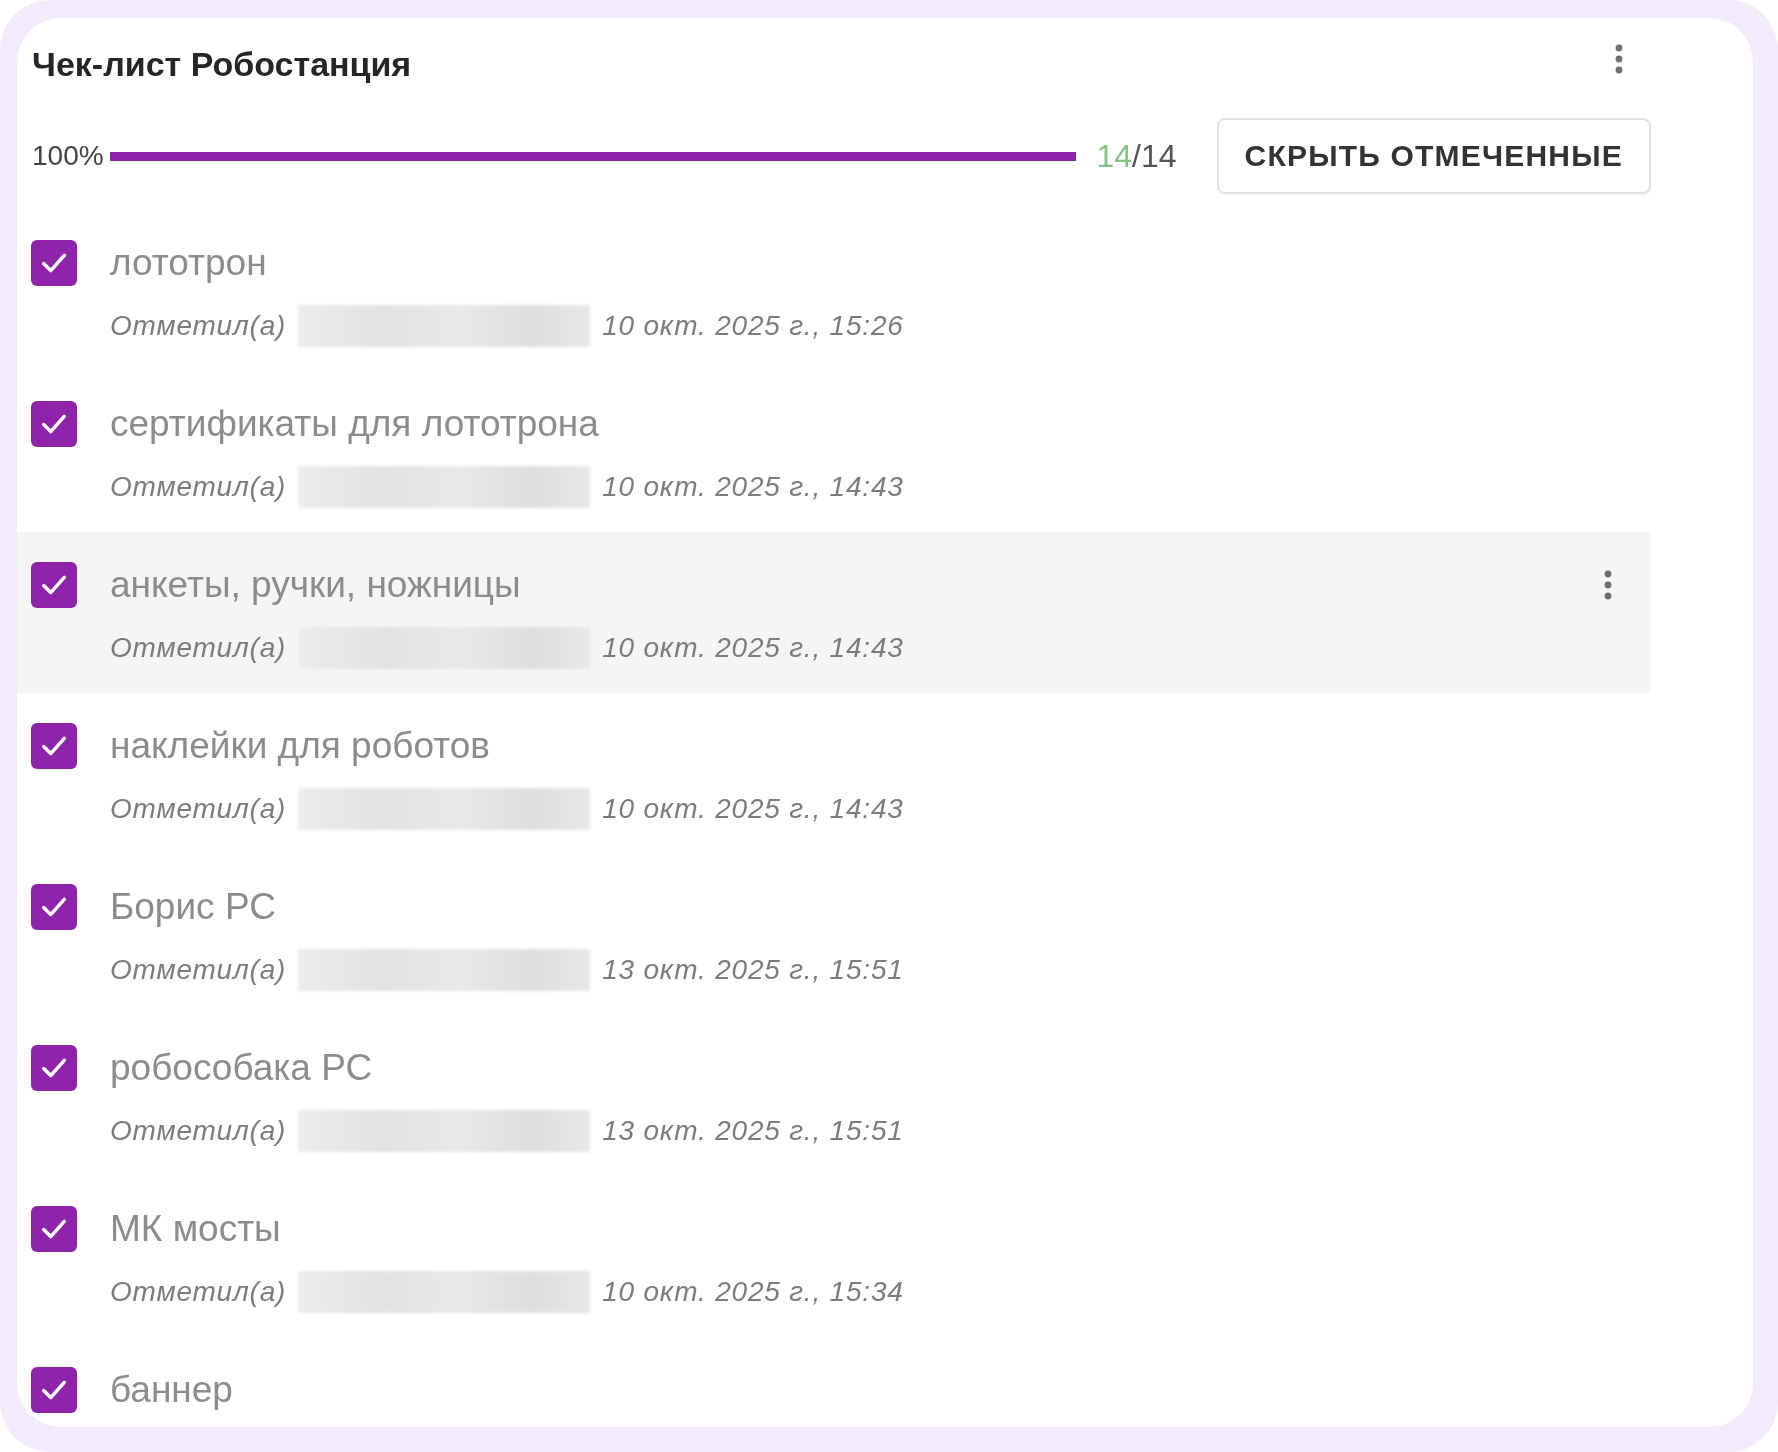  Describe the element at coordinates (1433, 156) in the screenshot. I see `hide-checked-button: СКРЫТЬ ОТМЕЧЕННЫЕ` at that location.